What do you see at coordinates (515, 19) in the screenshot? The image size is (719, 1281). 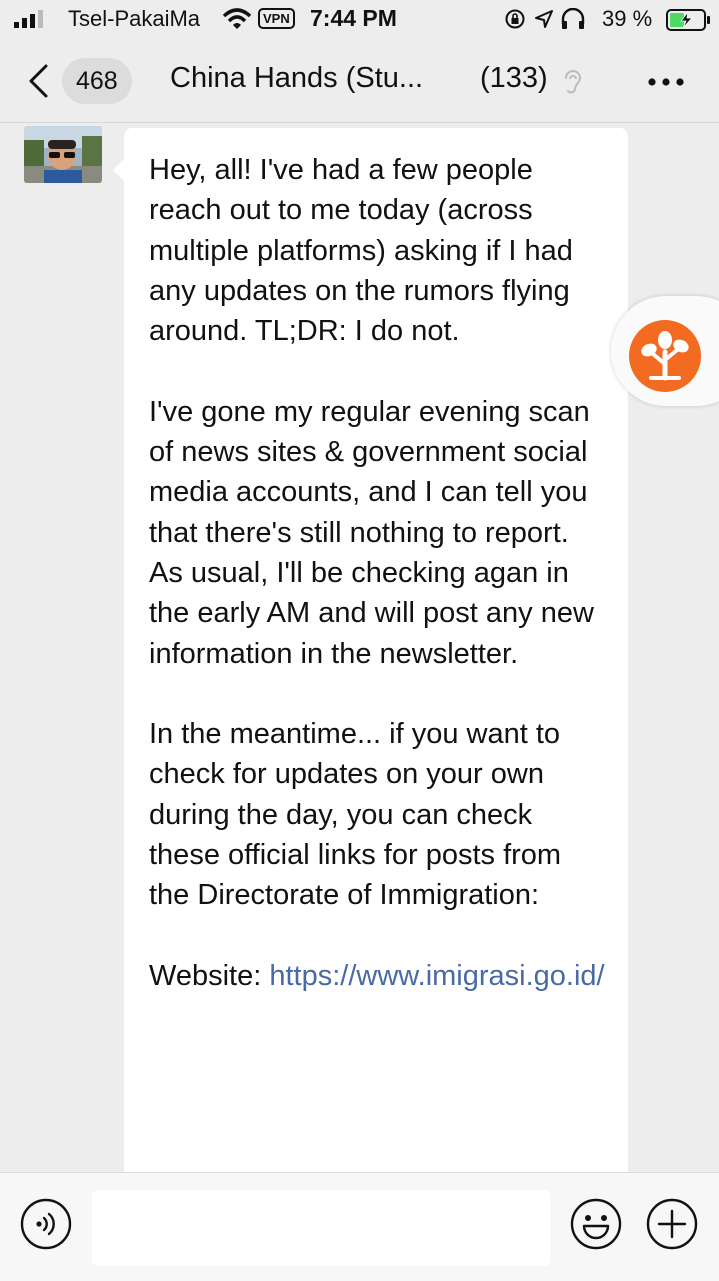 I see `lock-rotation-icon` at bounding box center [515, 19].